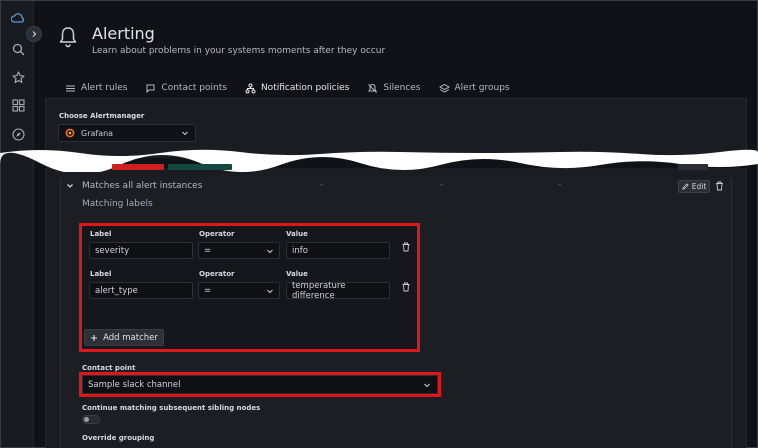 This screenshot has width=758, height=448. I want to click on matcher-value-input: temperature difference, so click(338, 290).